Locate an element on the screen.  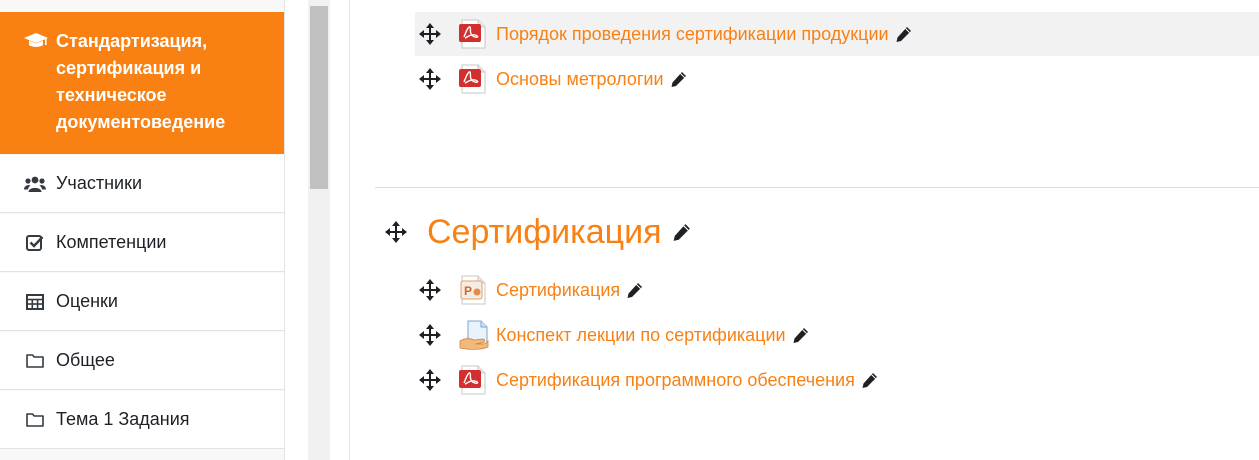
table-icon is located at coordinates (35, 302).